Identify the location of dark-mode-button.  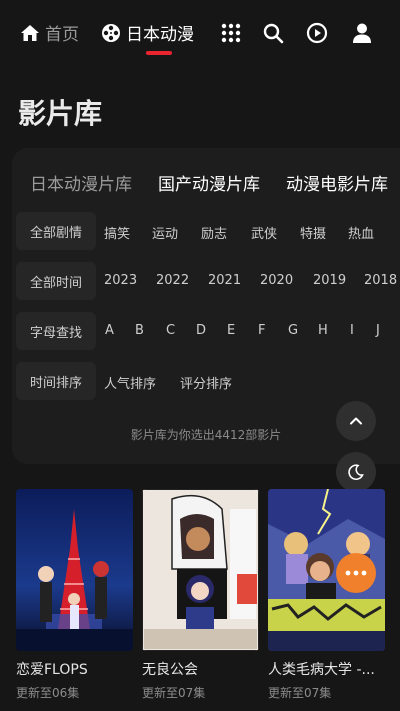
(356, 472).